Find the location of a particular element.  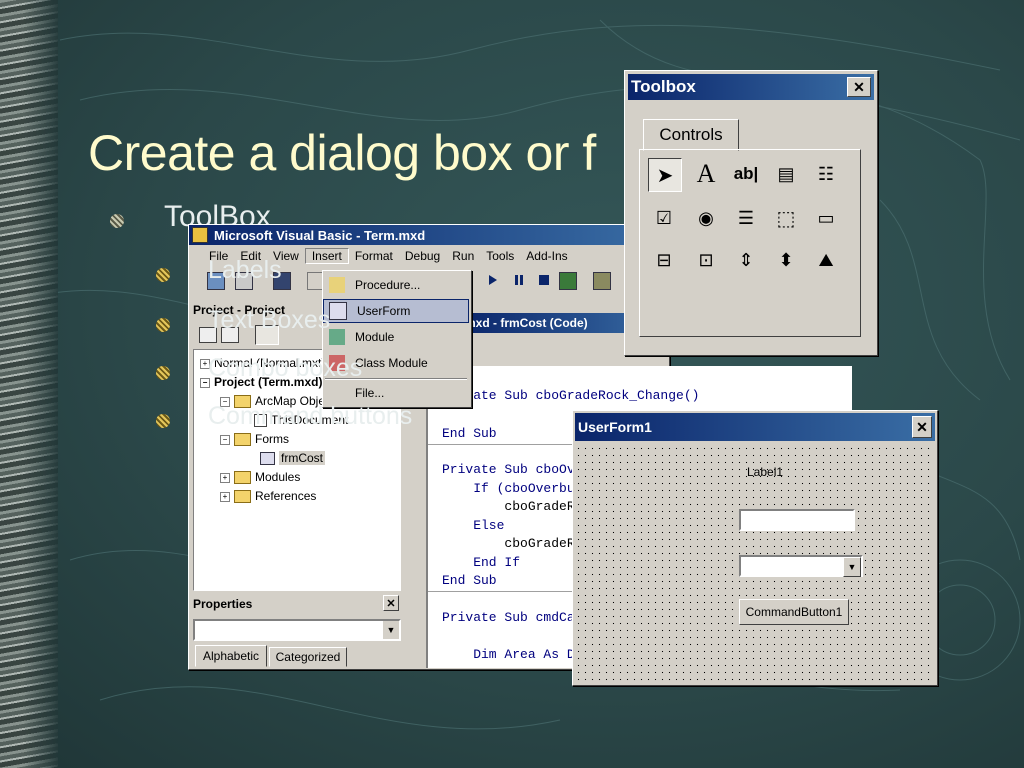

vb-window-title: Microsoft Visual Basic - Term.mxd is located at coordinates (320, 235).